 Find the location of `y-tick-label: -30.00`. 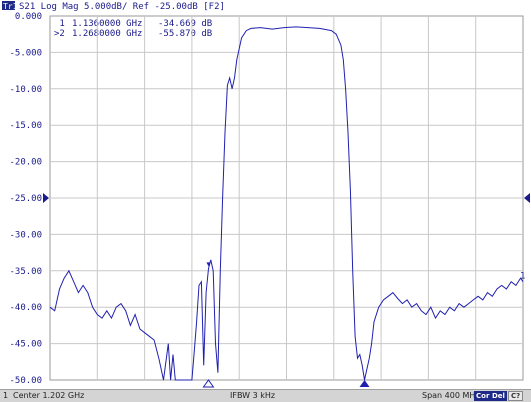

y-tick-label: -30.00 is located at coordinates (25, 235).